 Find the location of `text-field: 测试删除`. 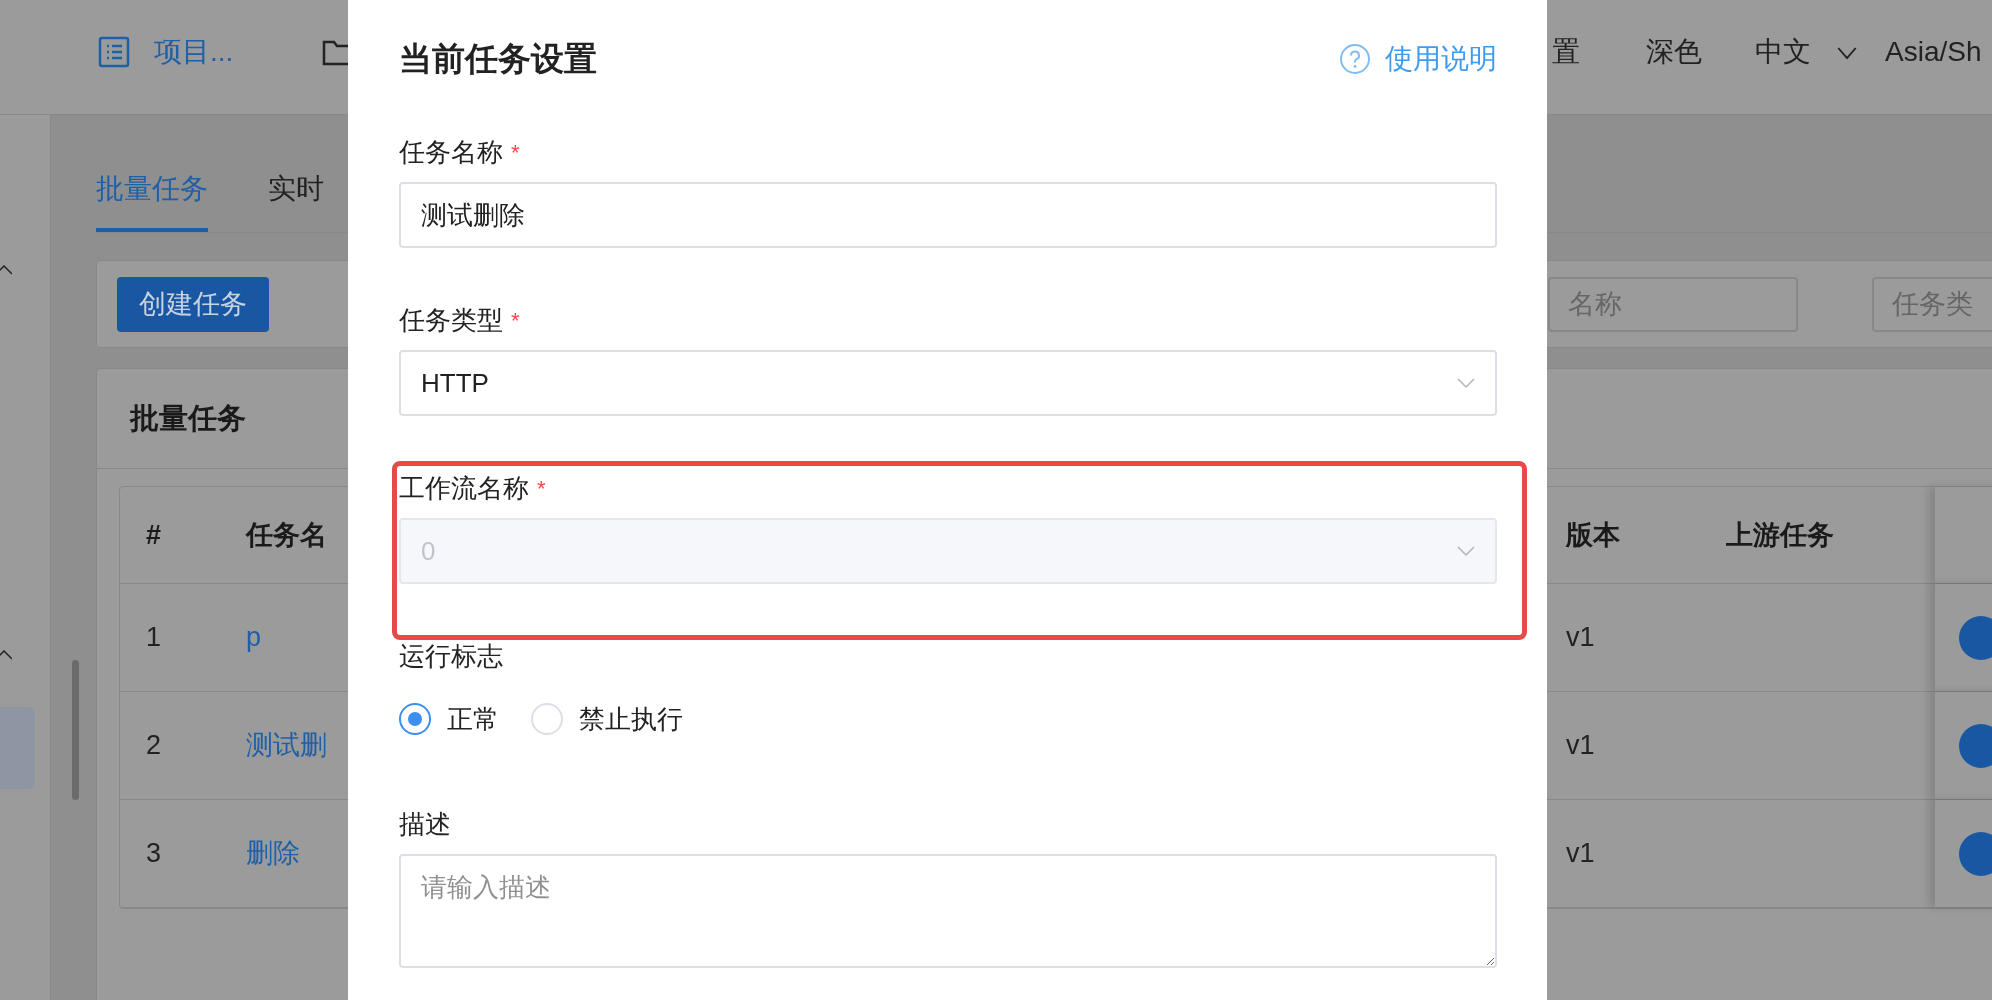

text-field: 测试删除 is located at coordinates (948, 215).